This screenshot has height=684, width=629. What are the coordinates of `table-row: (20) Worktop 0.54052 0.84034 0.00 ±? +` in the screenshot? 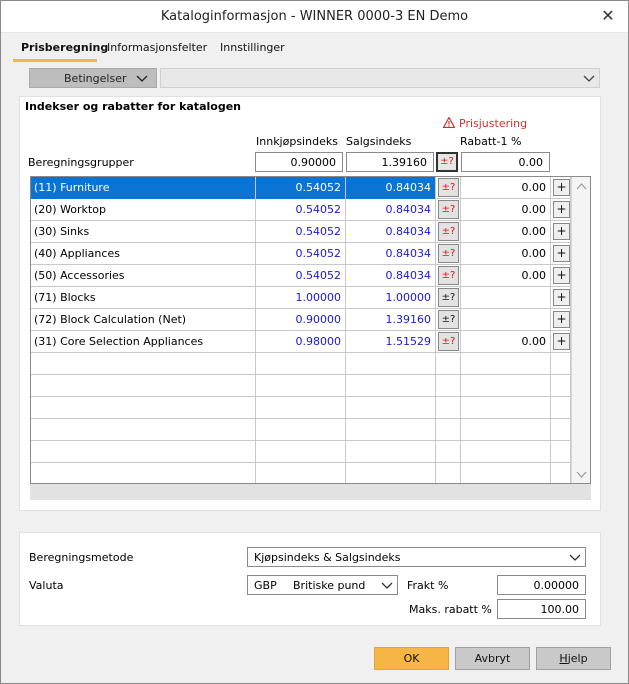 It's located at (301, 210).